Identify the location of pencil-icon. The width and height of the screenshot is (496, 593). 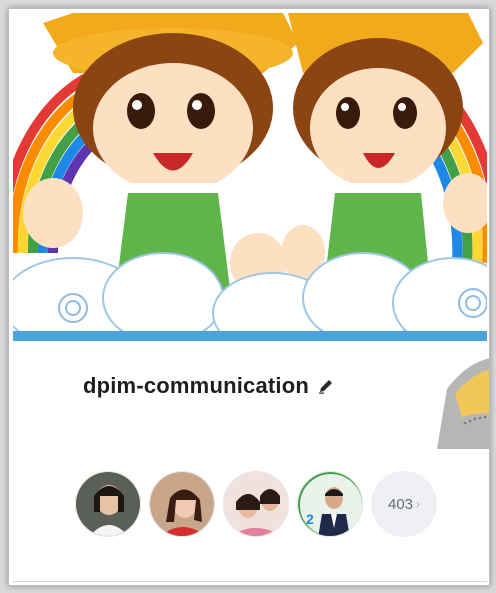
(326, 386).